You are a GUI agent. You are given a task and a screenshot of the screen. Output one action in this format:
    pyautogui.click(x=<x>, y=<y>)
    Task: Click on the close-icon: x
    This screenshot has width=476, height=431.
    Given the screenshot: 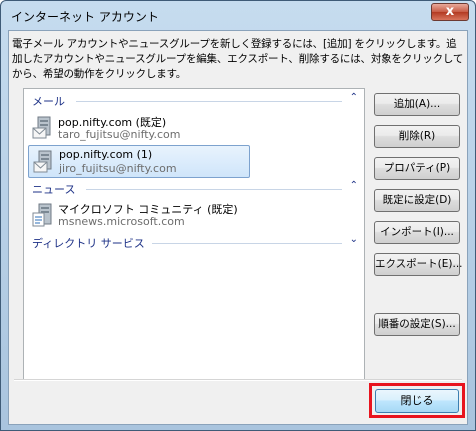 What is the action you would take?
    pyautogui.click(x=450, y=11)
    